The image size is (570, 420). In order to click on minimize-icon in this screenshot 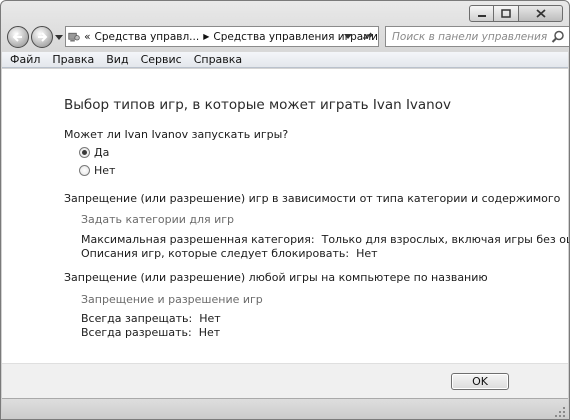, I will do `click(481, 15)`.